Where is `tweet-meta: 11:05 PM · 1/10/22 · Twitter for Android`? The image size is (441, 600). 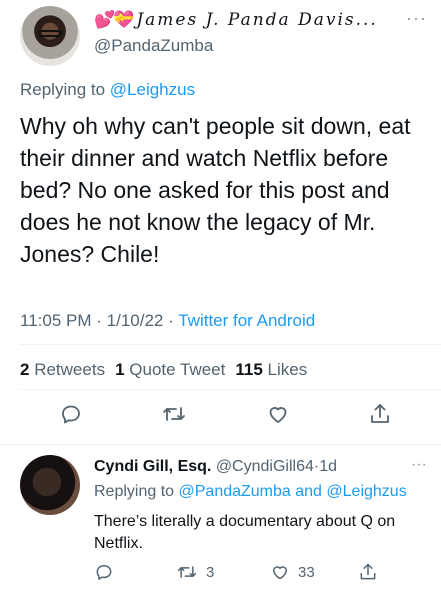 tweet-meta: 11:05 PM · 1/10/22 · Twitter for Android is located at coordinates (167, 321).